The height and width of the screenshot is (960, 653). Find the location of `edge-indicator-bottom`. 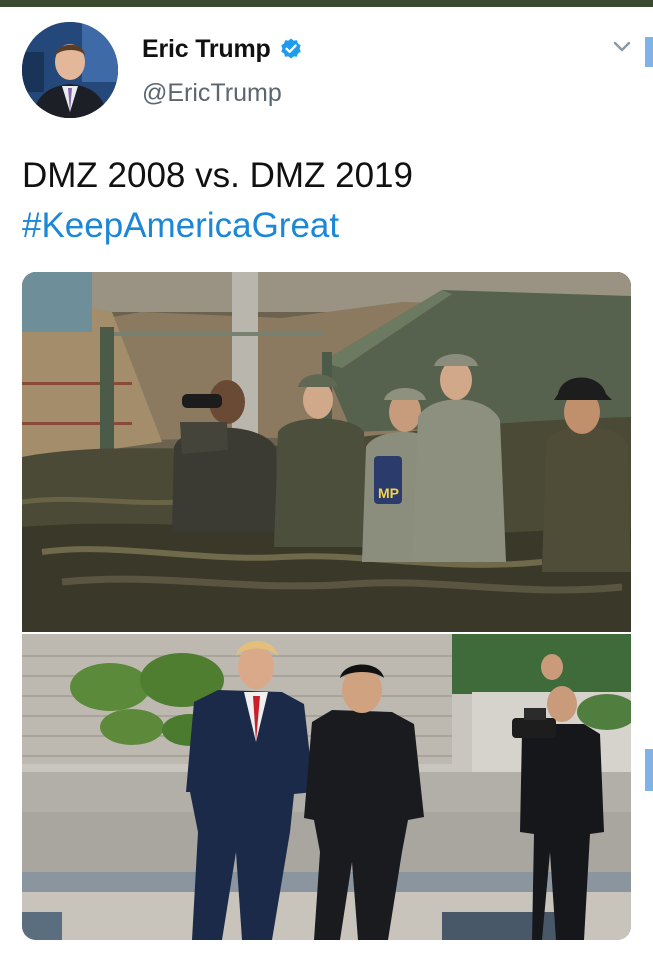

edge-indicator-bottom is located at coordinates (649, 770).